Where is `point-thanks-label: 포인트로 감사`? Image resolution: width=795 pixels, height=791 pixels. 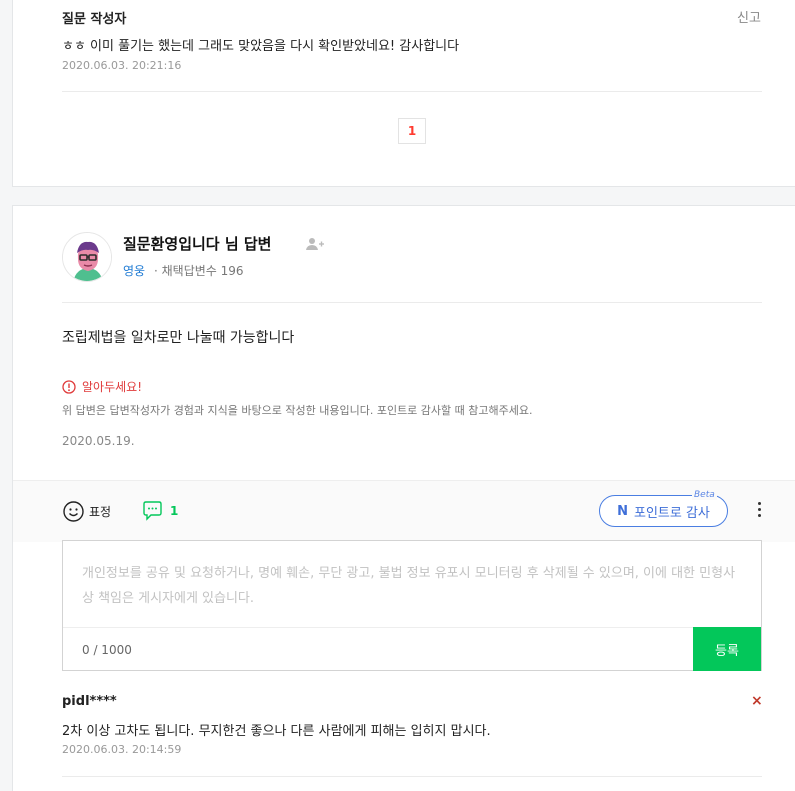
point-thanks-label: 포인트로 감사 is located at coordinates (671, 513).